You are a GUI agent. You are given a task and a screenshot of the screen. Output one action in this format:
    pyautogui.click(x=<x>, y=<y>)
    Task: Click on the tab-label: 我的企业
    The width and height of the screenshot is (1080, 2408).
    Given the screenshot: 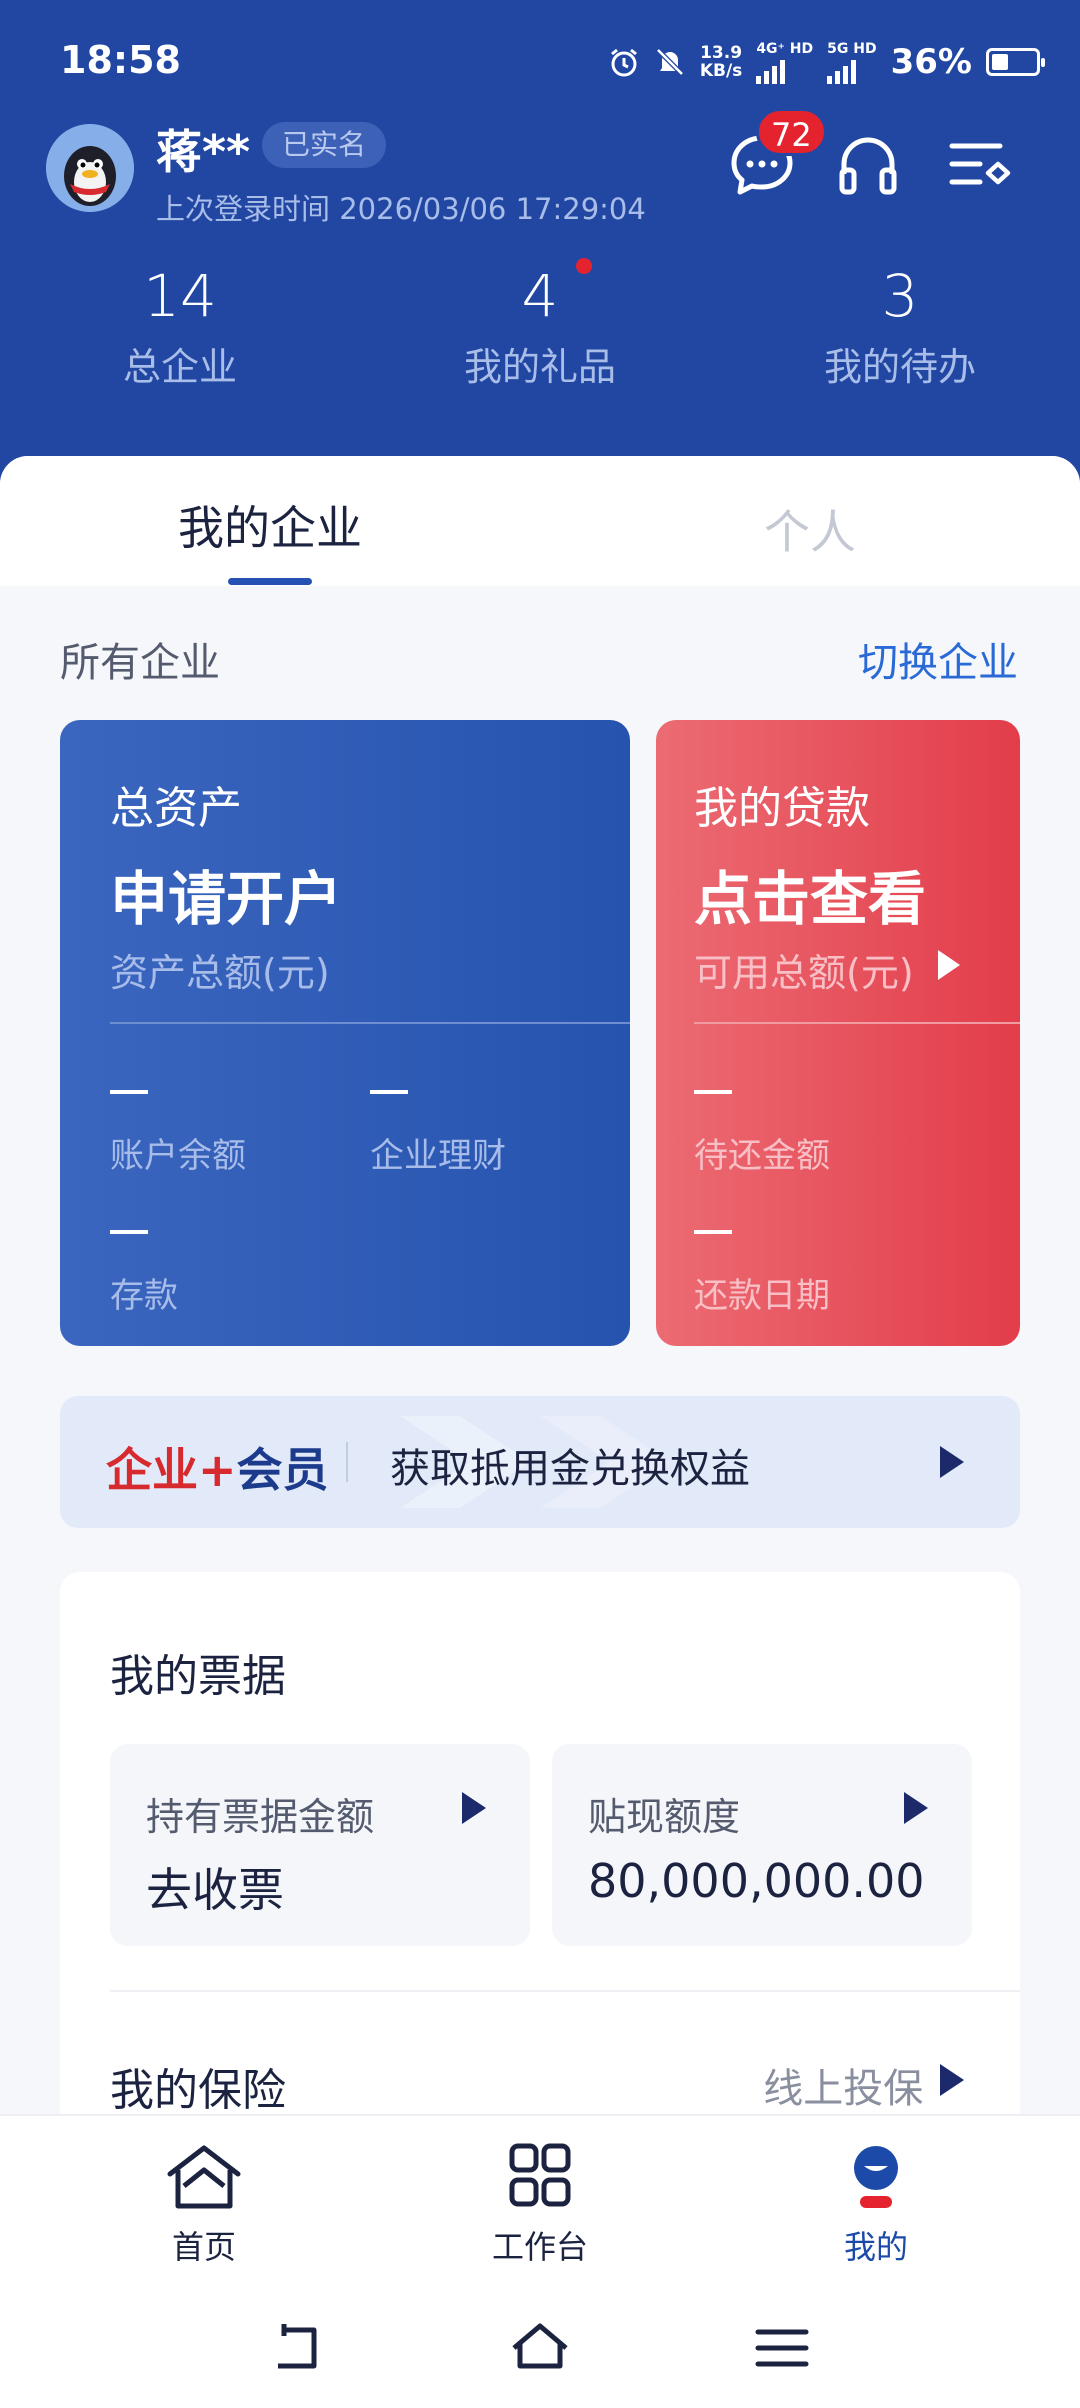 What is the action you would take?
    pyautogui.click(x=270, y=528)
    